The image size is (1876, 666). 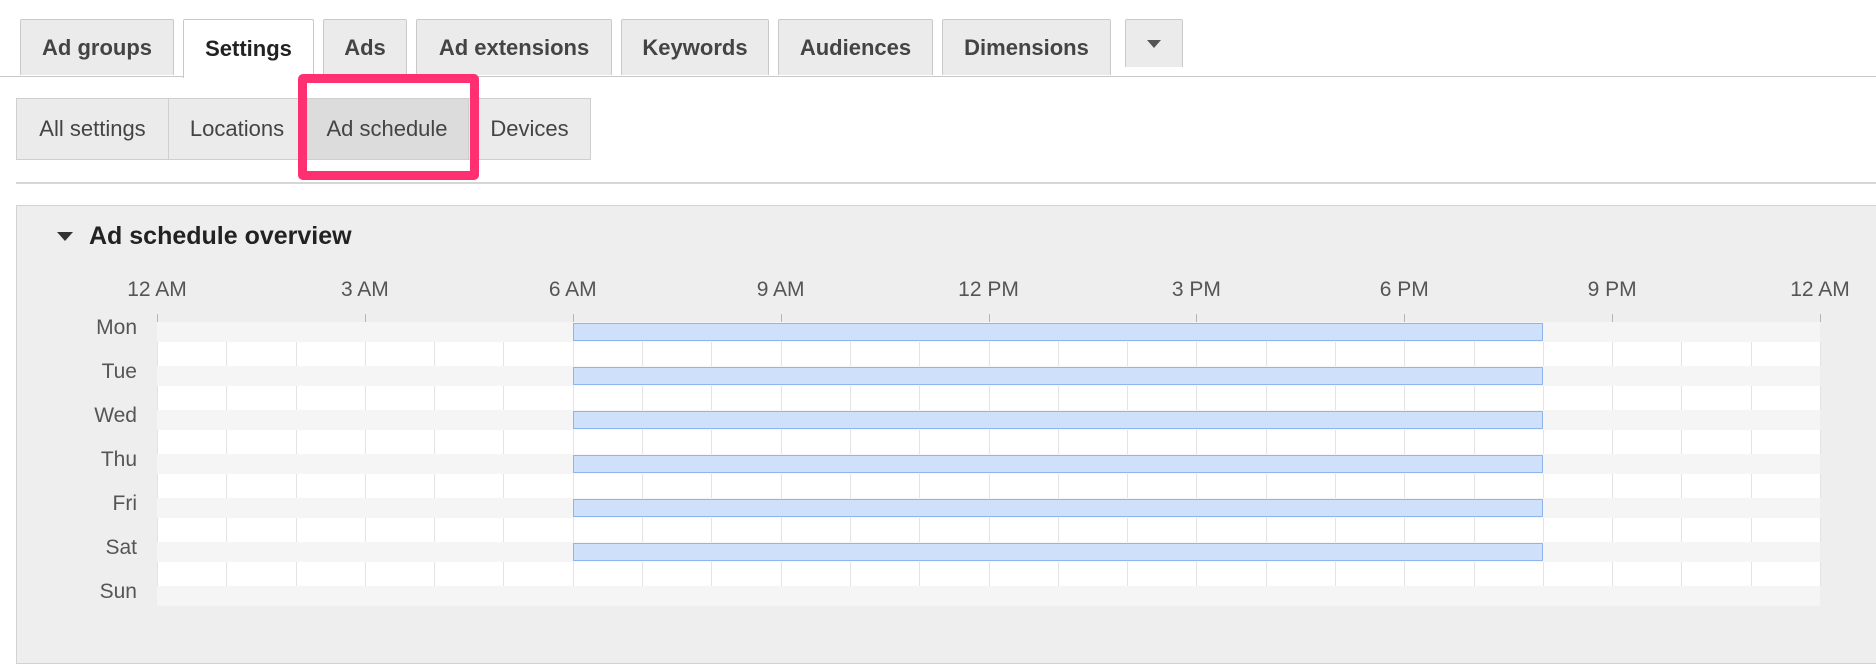 What do you see at coordinates (988, 596) in the screenshot?
I see `row-stripe` at bounding box center [988, 596].